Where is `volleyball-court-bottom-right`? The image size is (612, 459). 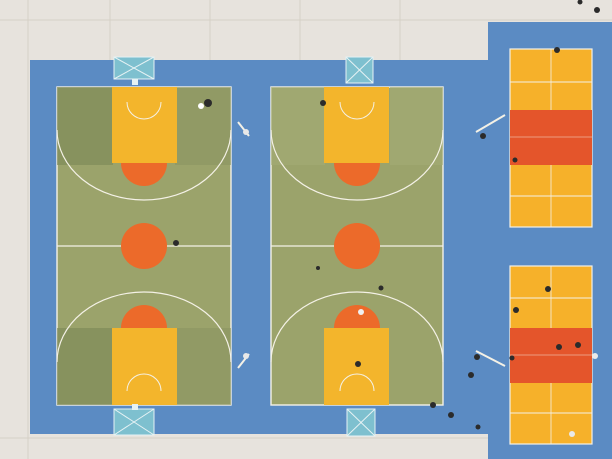 volleyball-court-bottom-right is located at coordinates (551, 355).